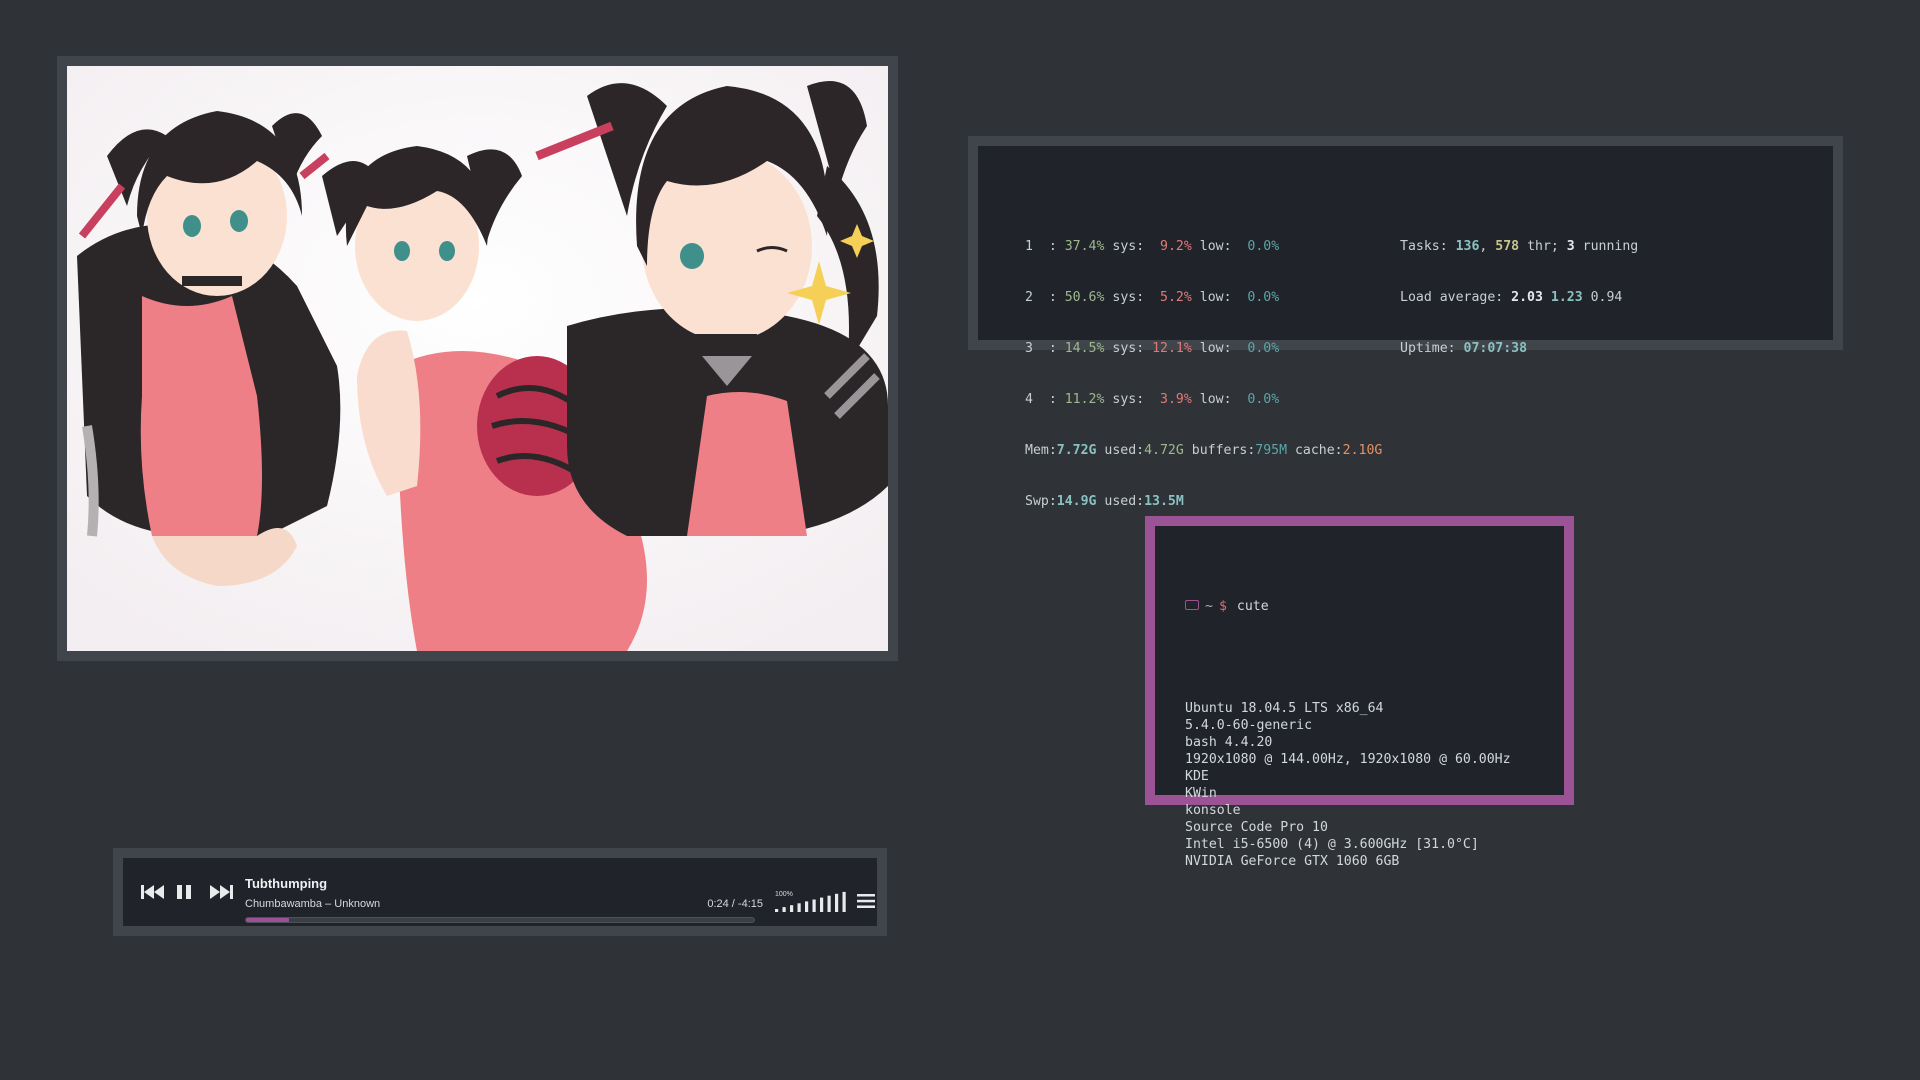 The width and height of the screenshot is (1920, 1080). What do you see at coordinates (221, 894) in the screenshot?
I see `skip-forward-icon` at bounding box center [221, 894].